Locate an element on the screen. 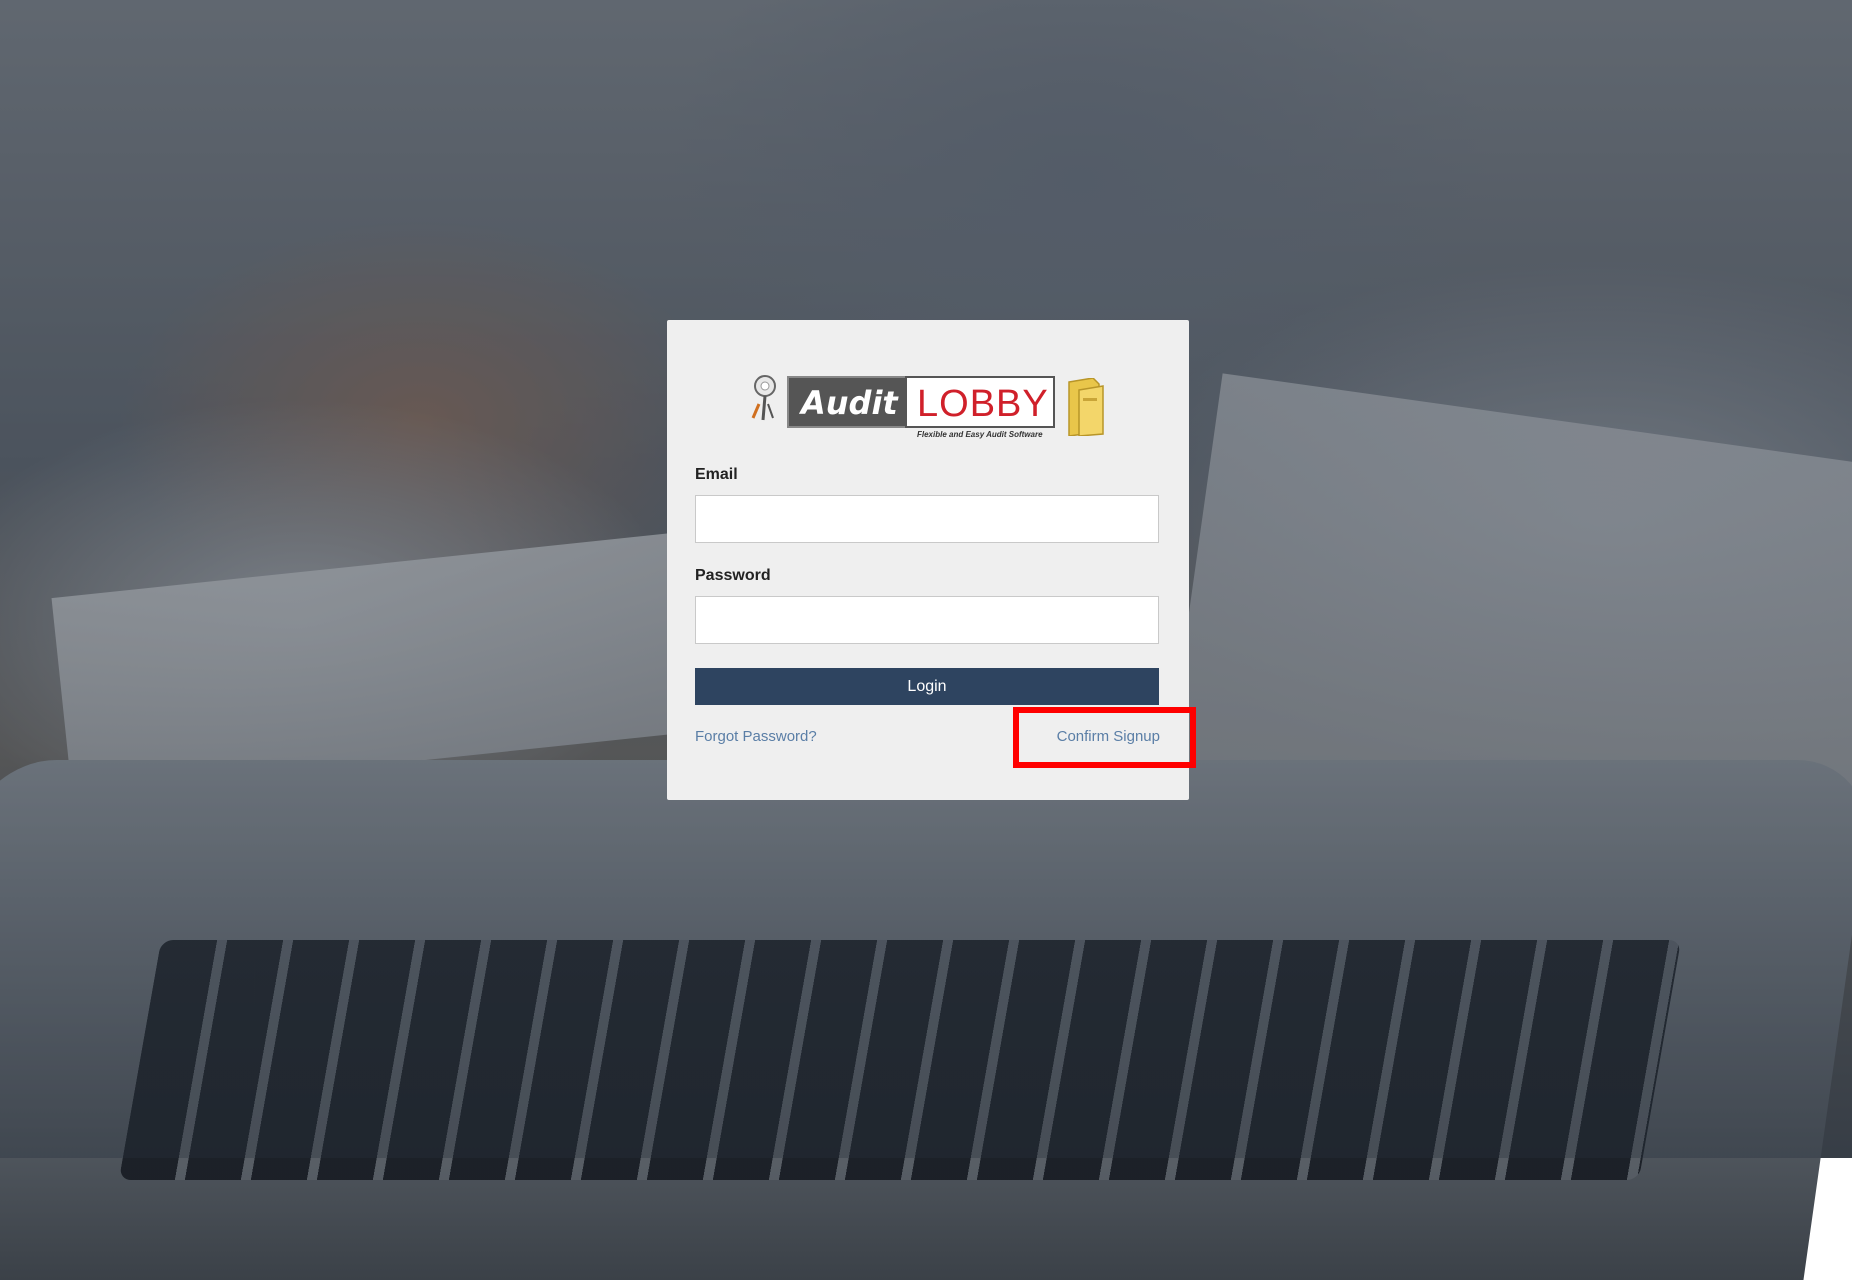 The width and height of the screenshot is (1852, 1280). logo-lobby-block: LOBBY is located at coordinates (980, 402).